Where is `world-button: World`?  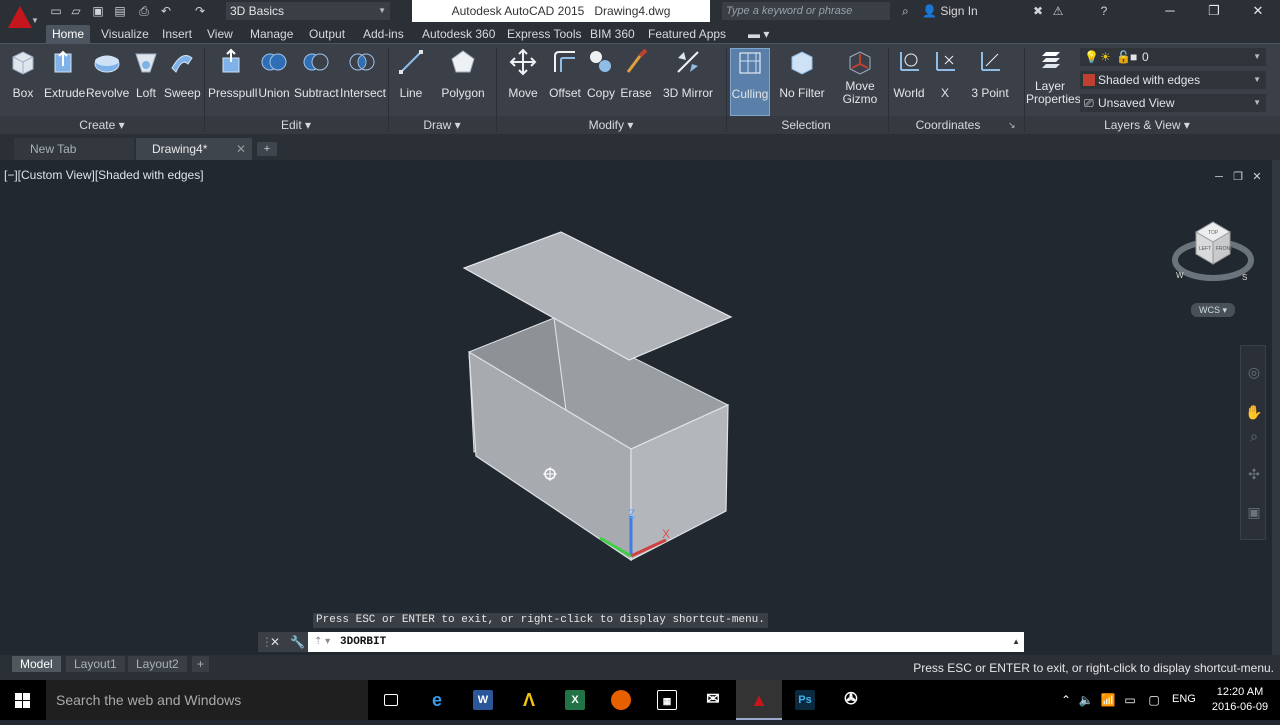
world-button: World is located at coordinates (909, 79).